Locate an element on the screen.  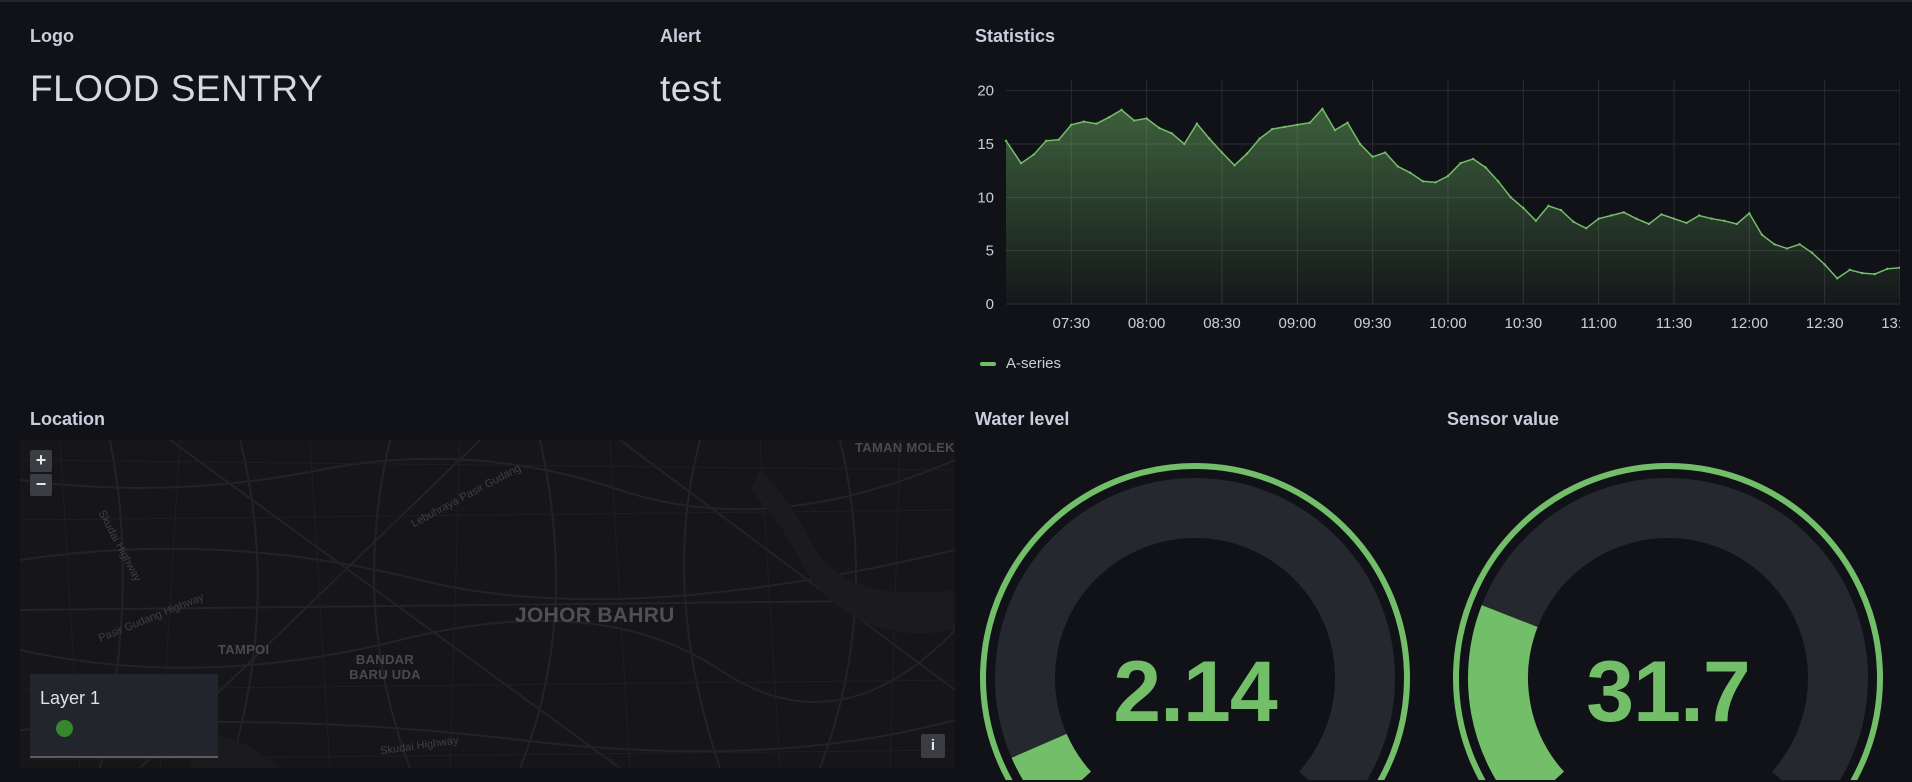
place-label: TAMAN MOLEK is located at coordinates (905, 447).